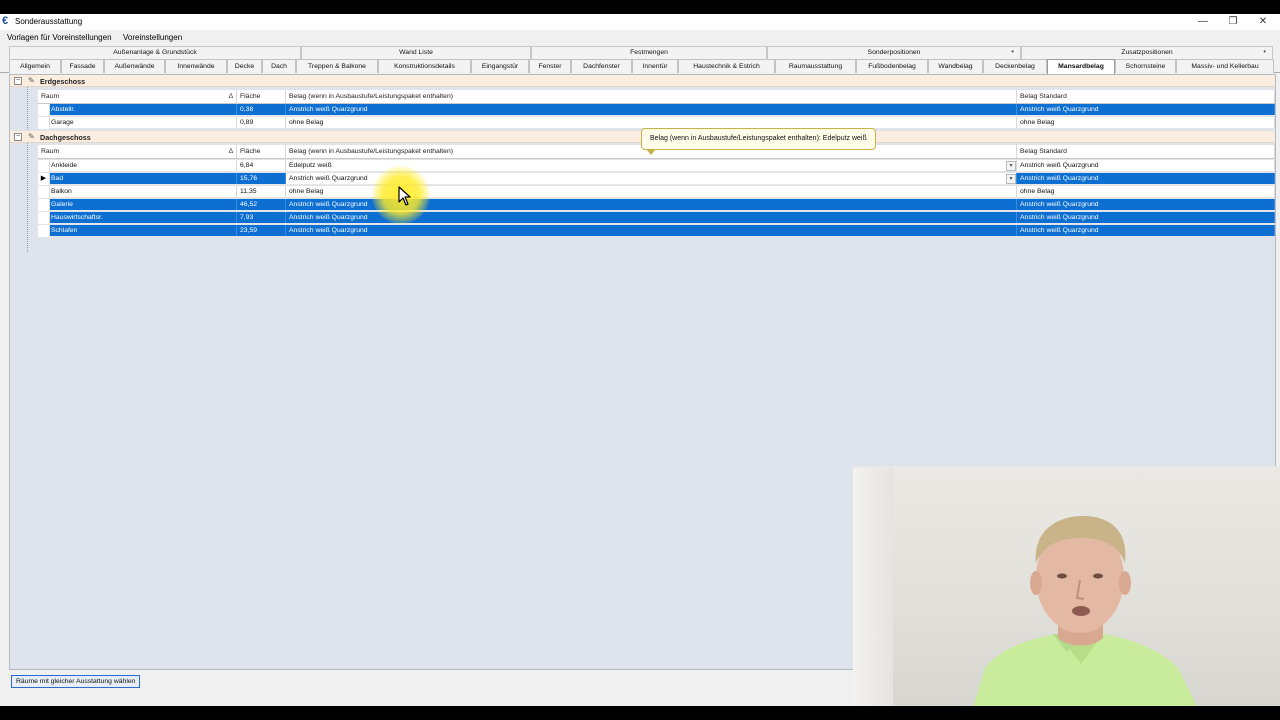 The width and height of the screenshot is (1280, 720). Describe the element at coordinates (651, 152) in the screenshot. I see `tooltip-pointer` at that location.